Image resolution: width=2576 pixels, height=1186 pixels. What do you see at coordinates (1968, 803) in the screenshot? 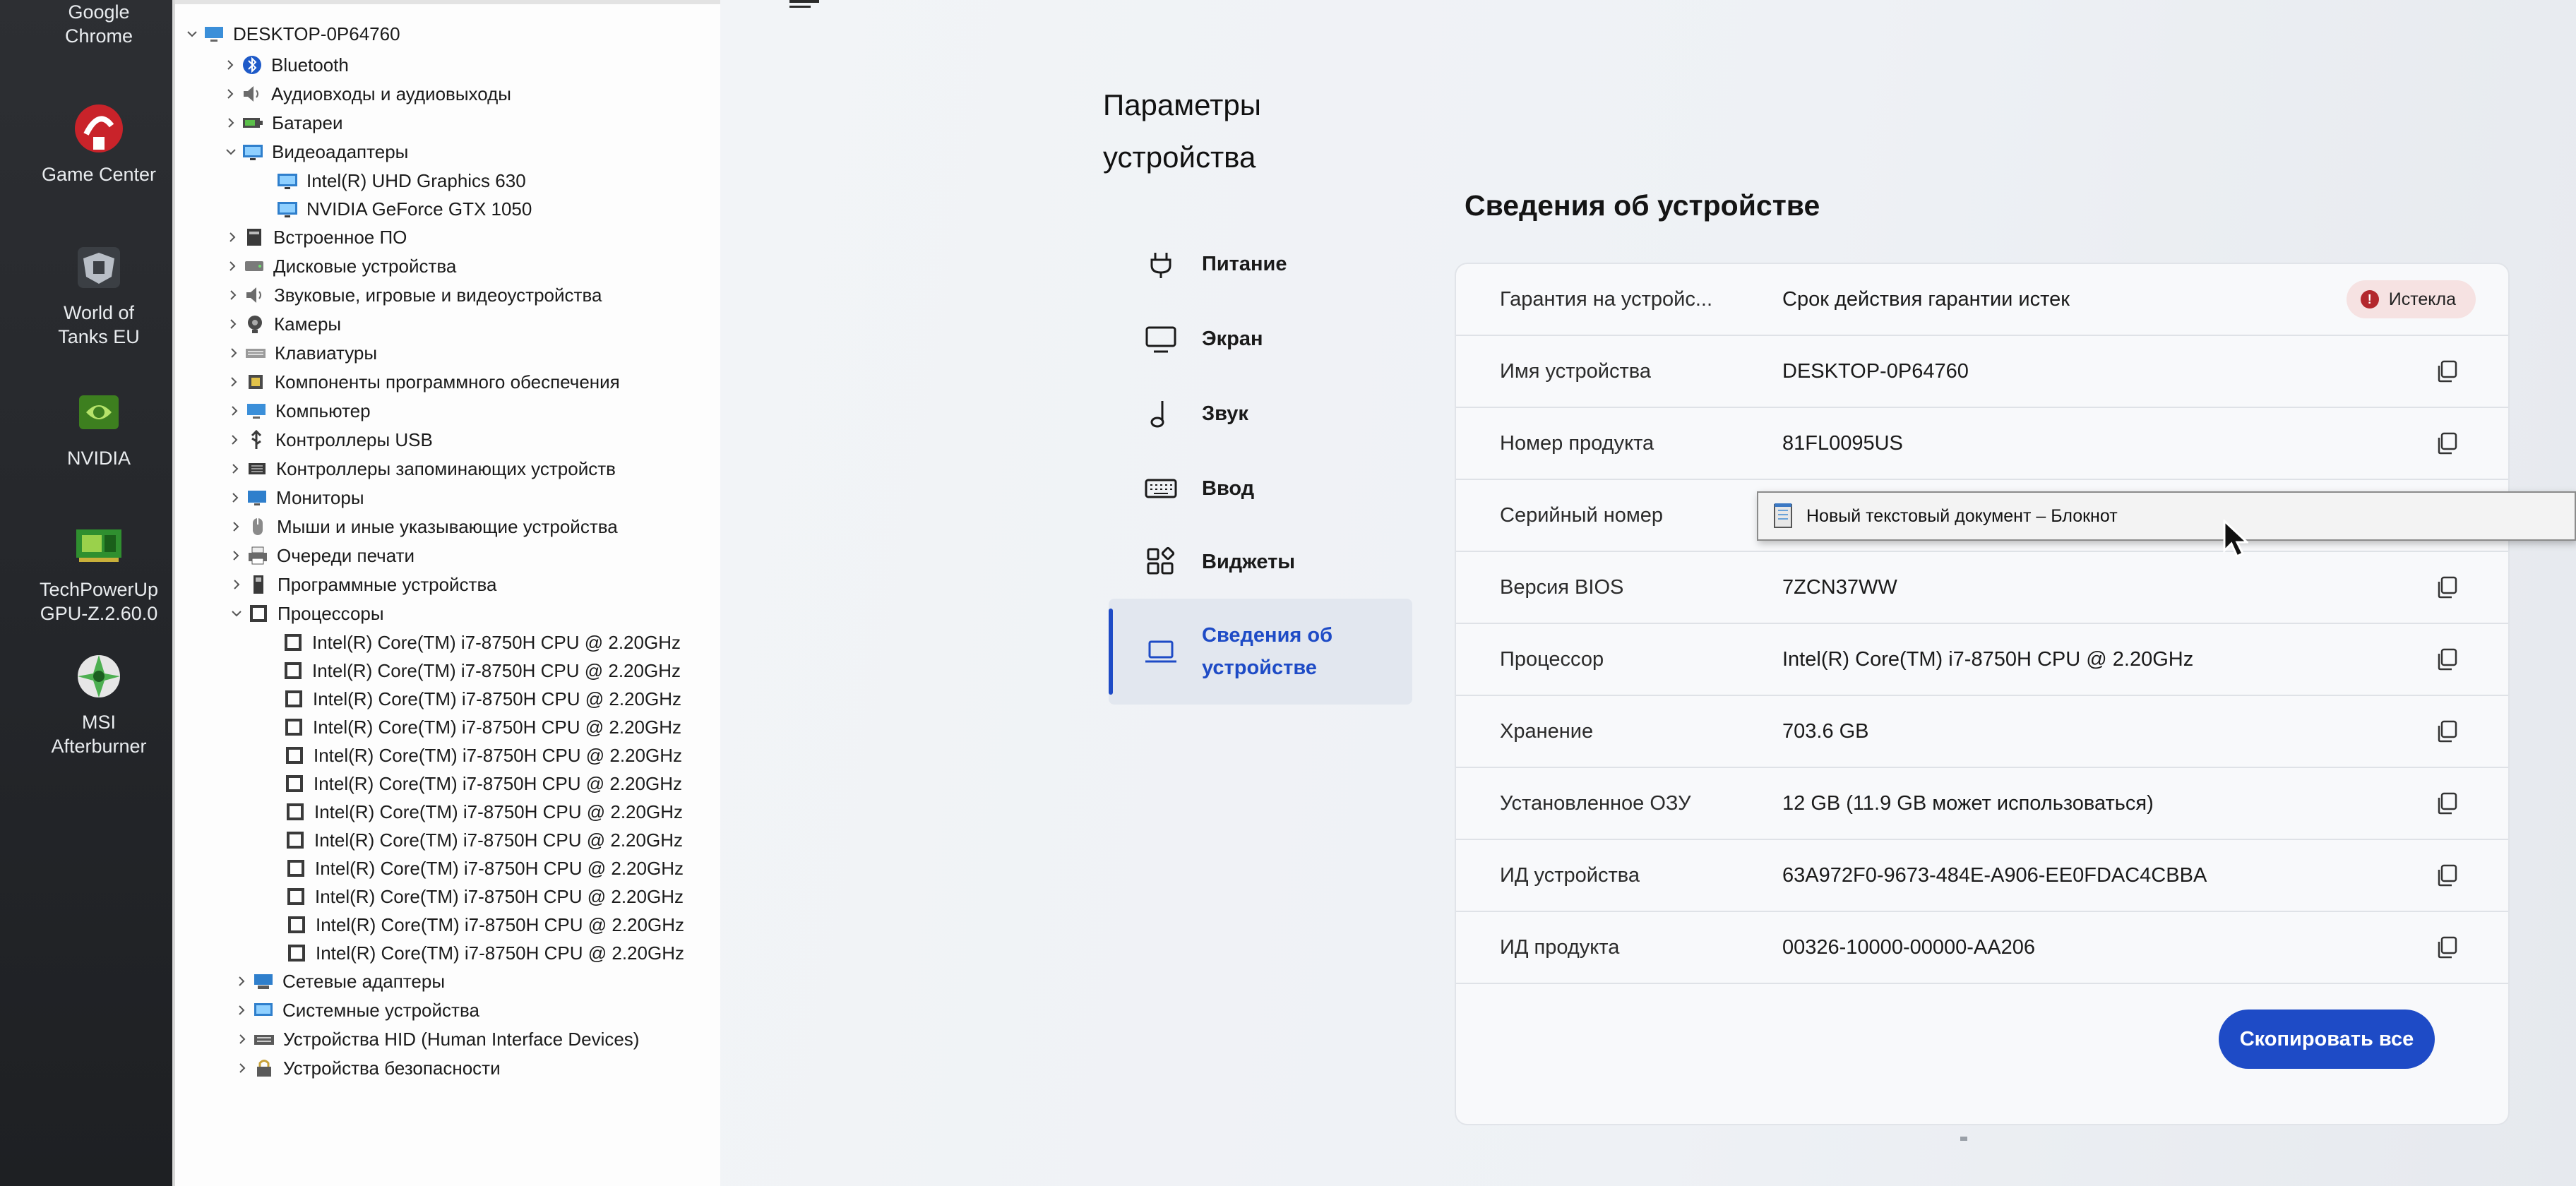
I see `info-row-value: 12 GB (11.9 GB может использоваться)` at bounding box center [1968, 803].